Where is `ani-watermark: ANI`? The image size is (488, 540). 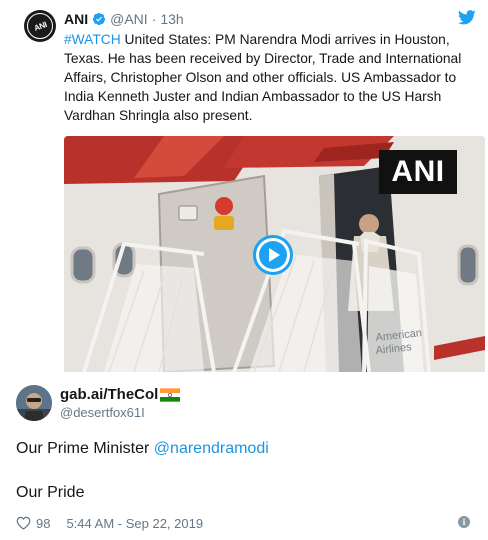 ani-watermark: ANI is located at coordinates (418, 172).